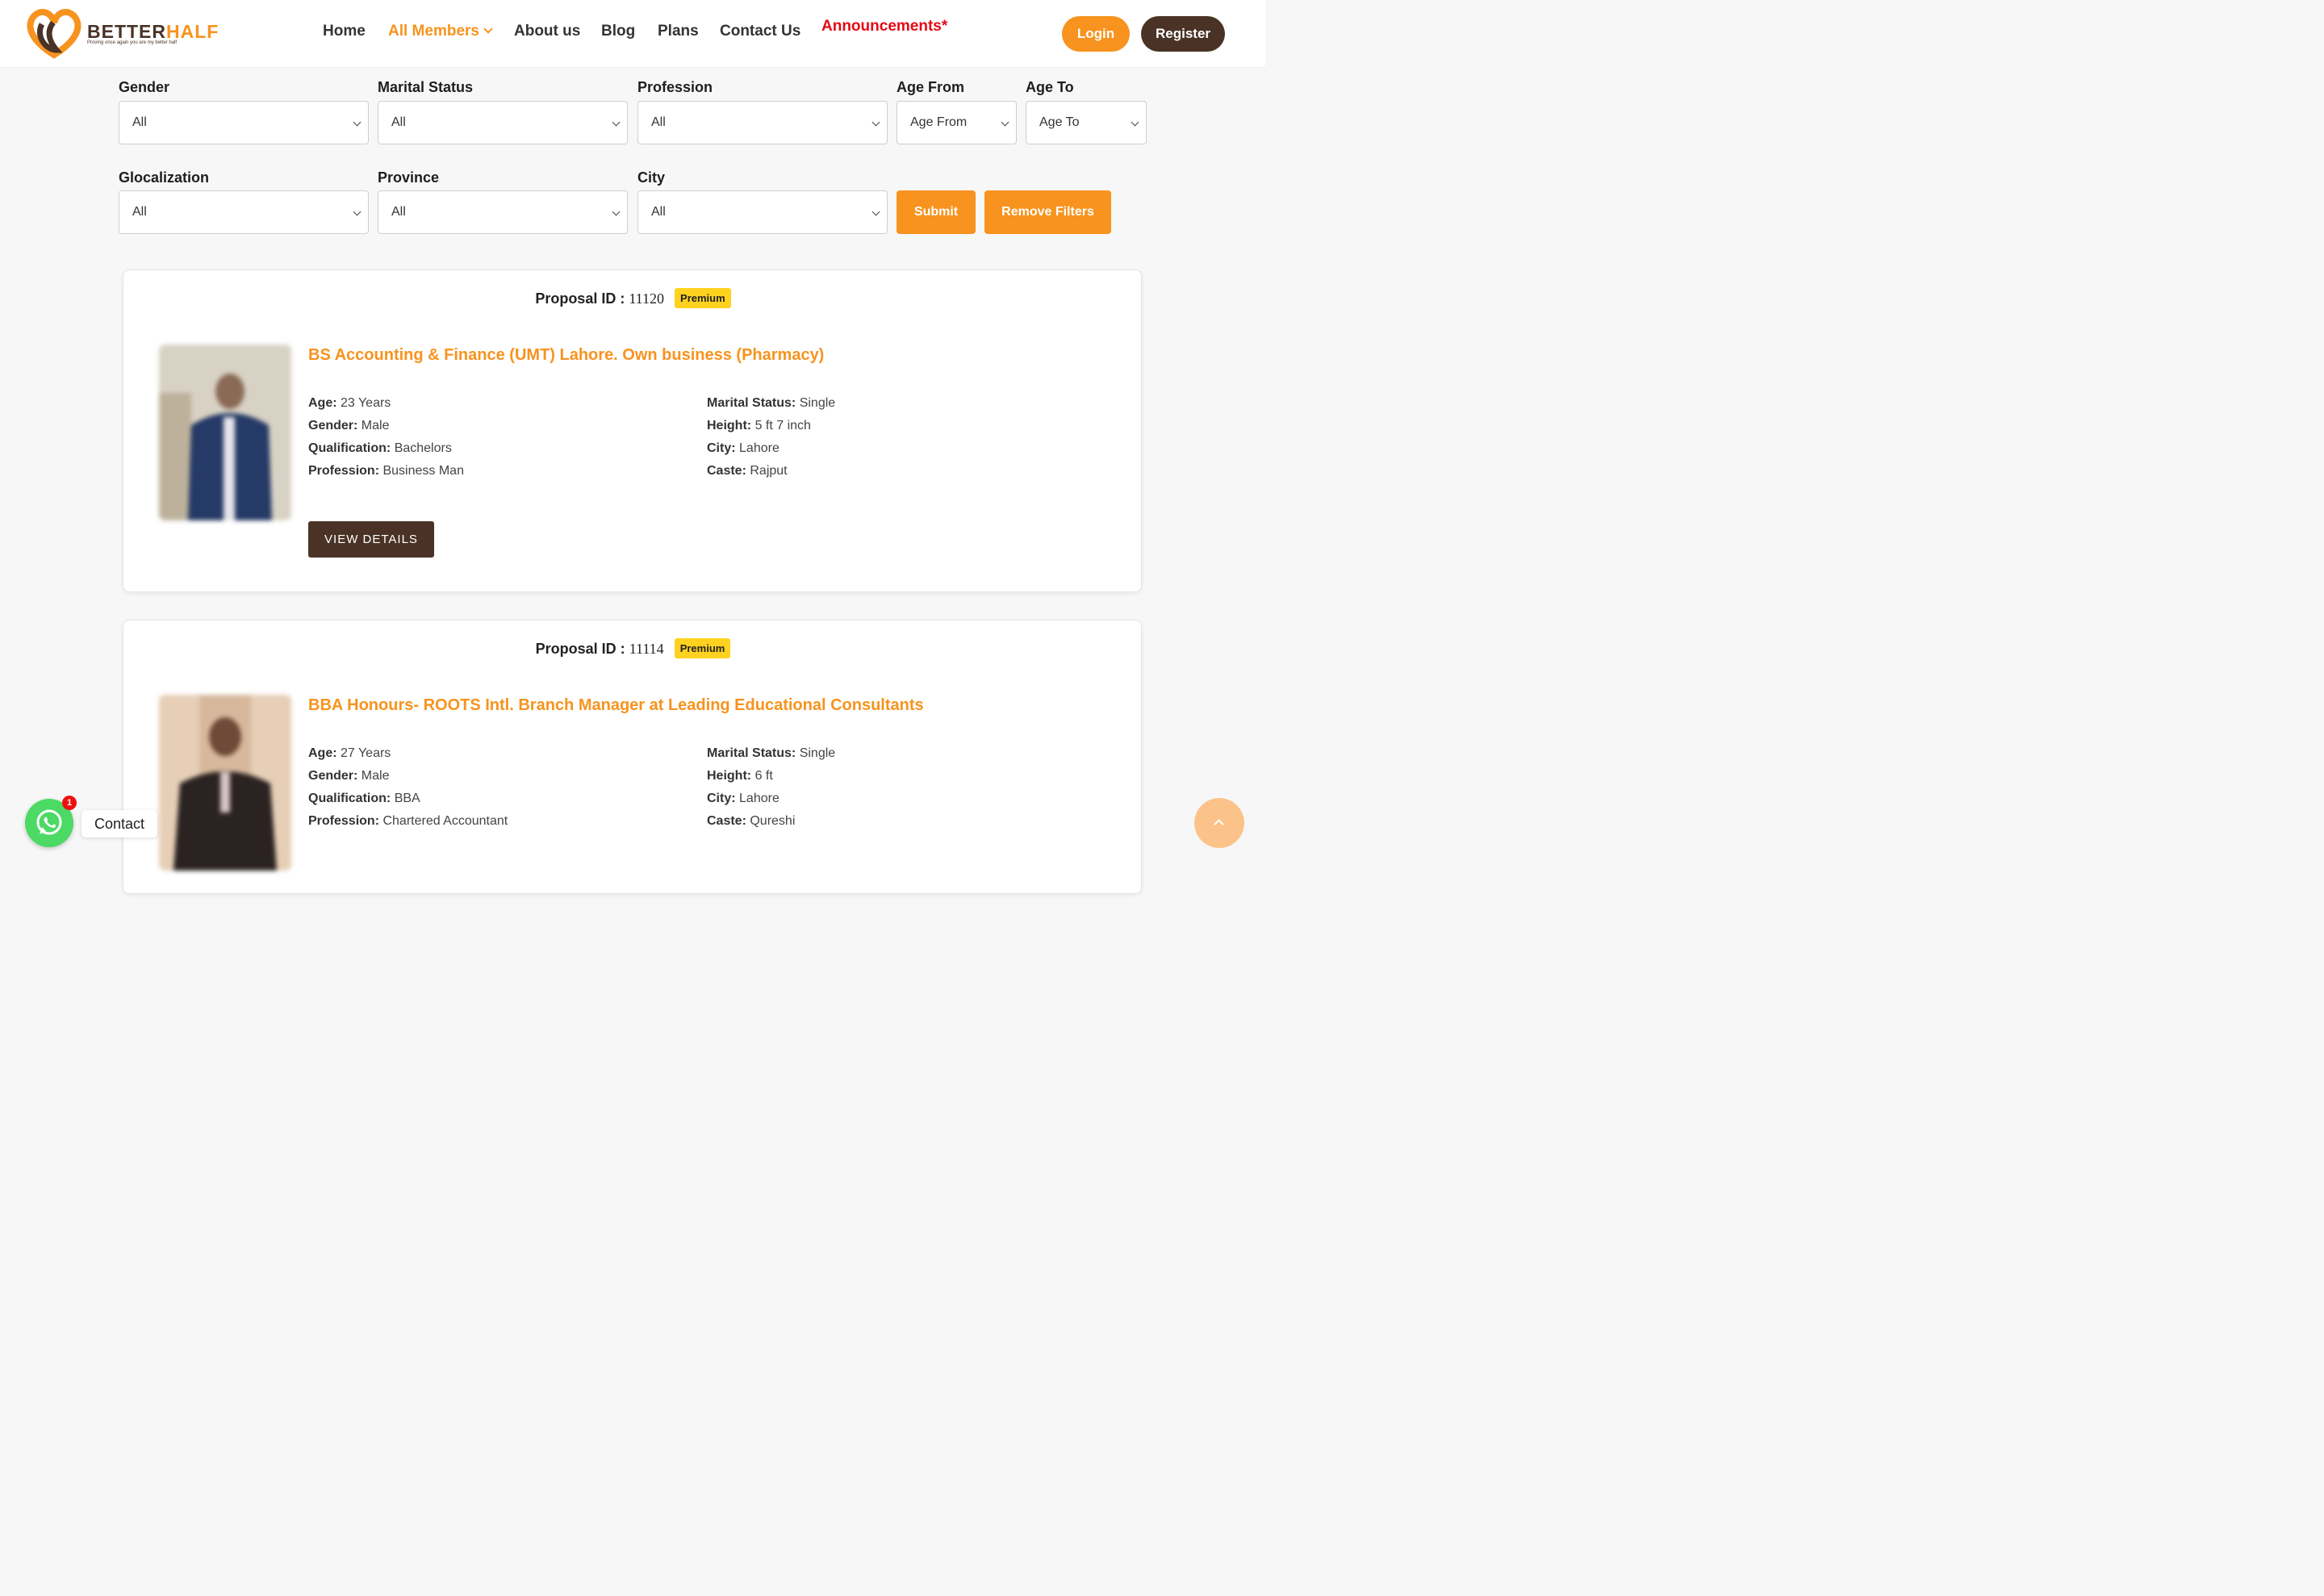  Describe the element at coordinates (423, 448) in the screenshot. I see `attr-qualification-value: Bachelors` at that location.